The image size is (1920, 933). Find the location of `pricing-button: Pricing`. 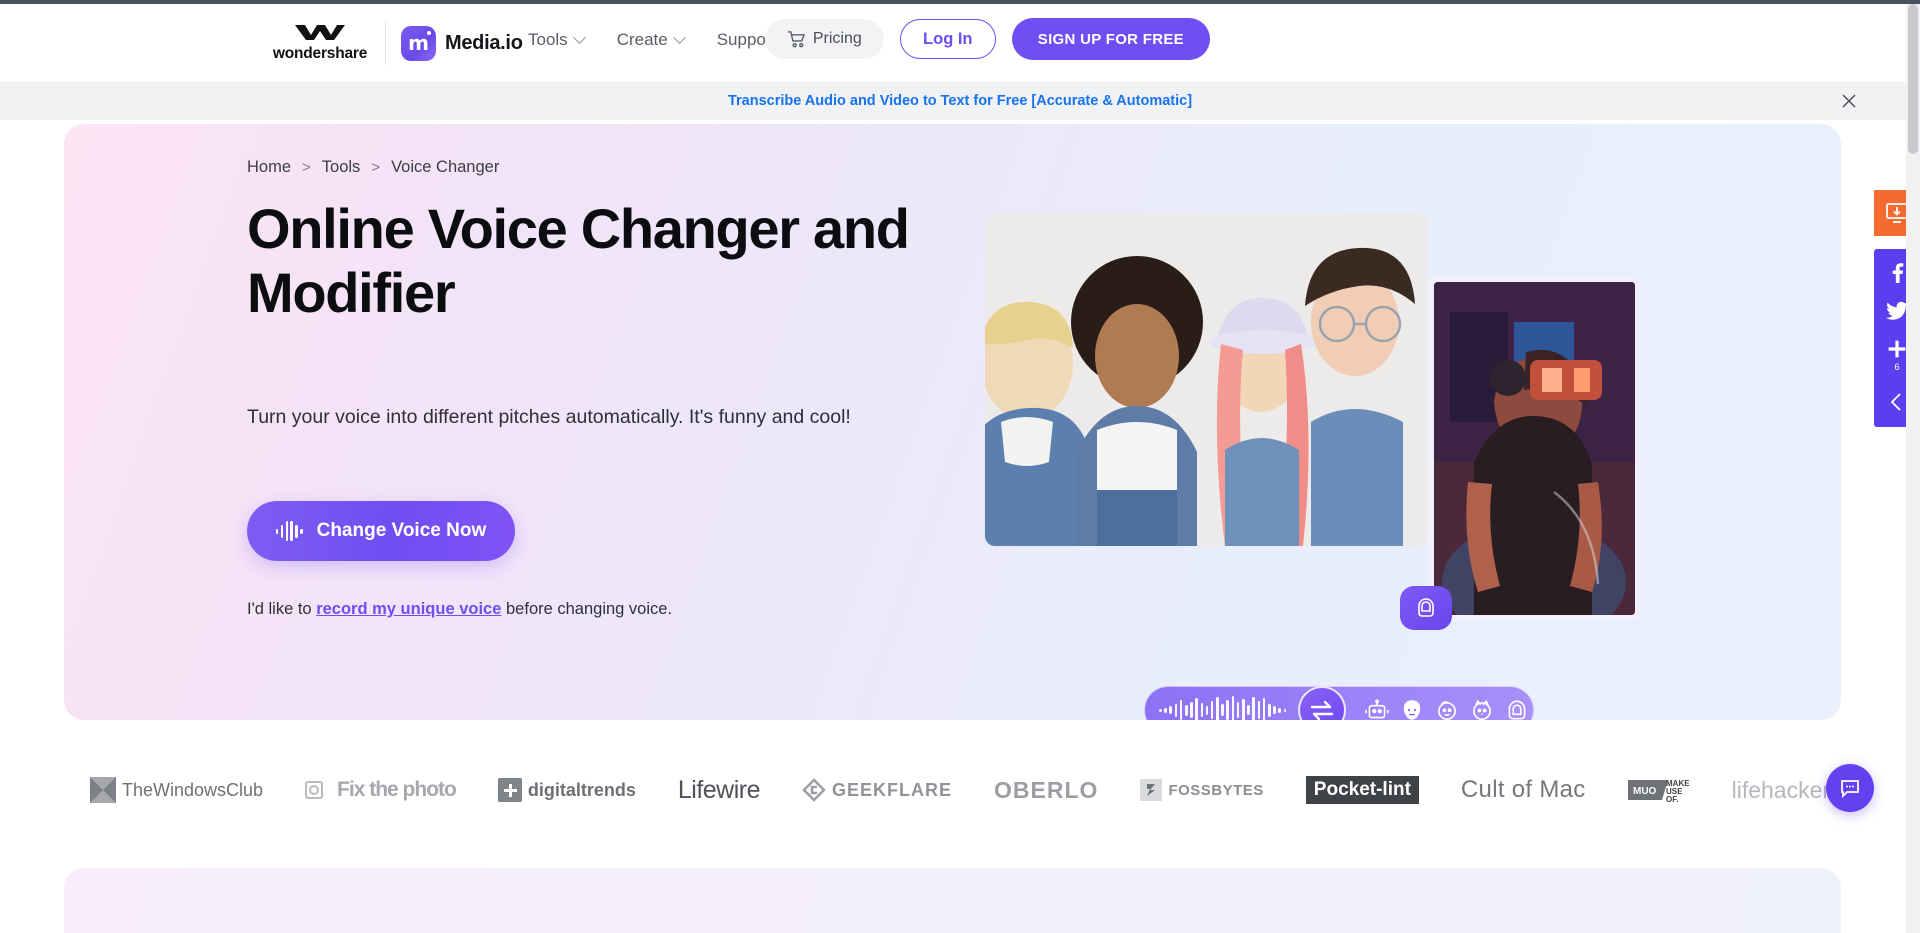

pricing-button: Pricing is located at coordinates (824, 39).